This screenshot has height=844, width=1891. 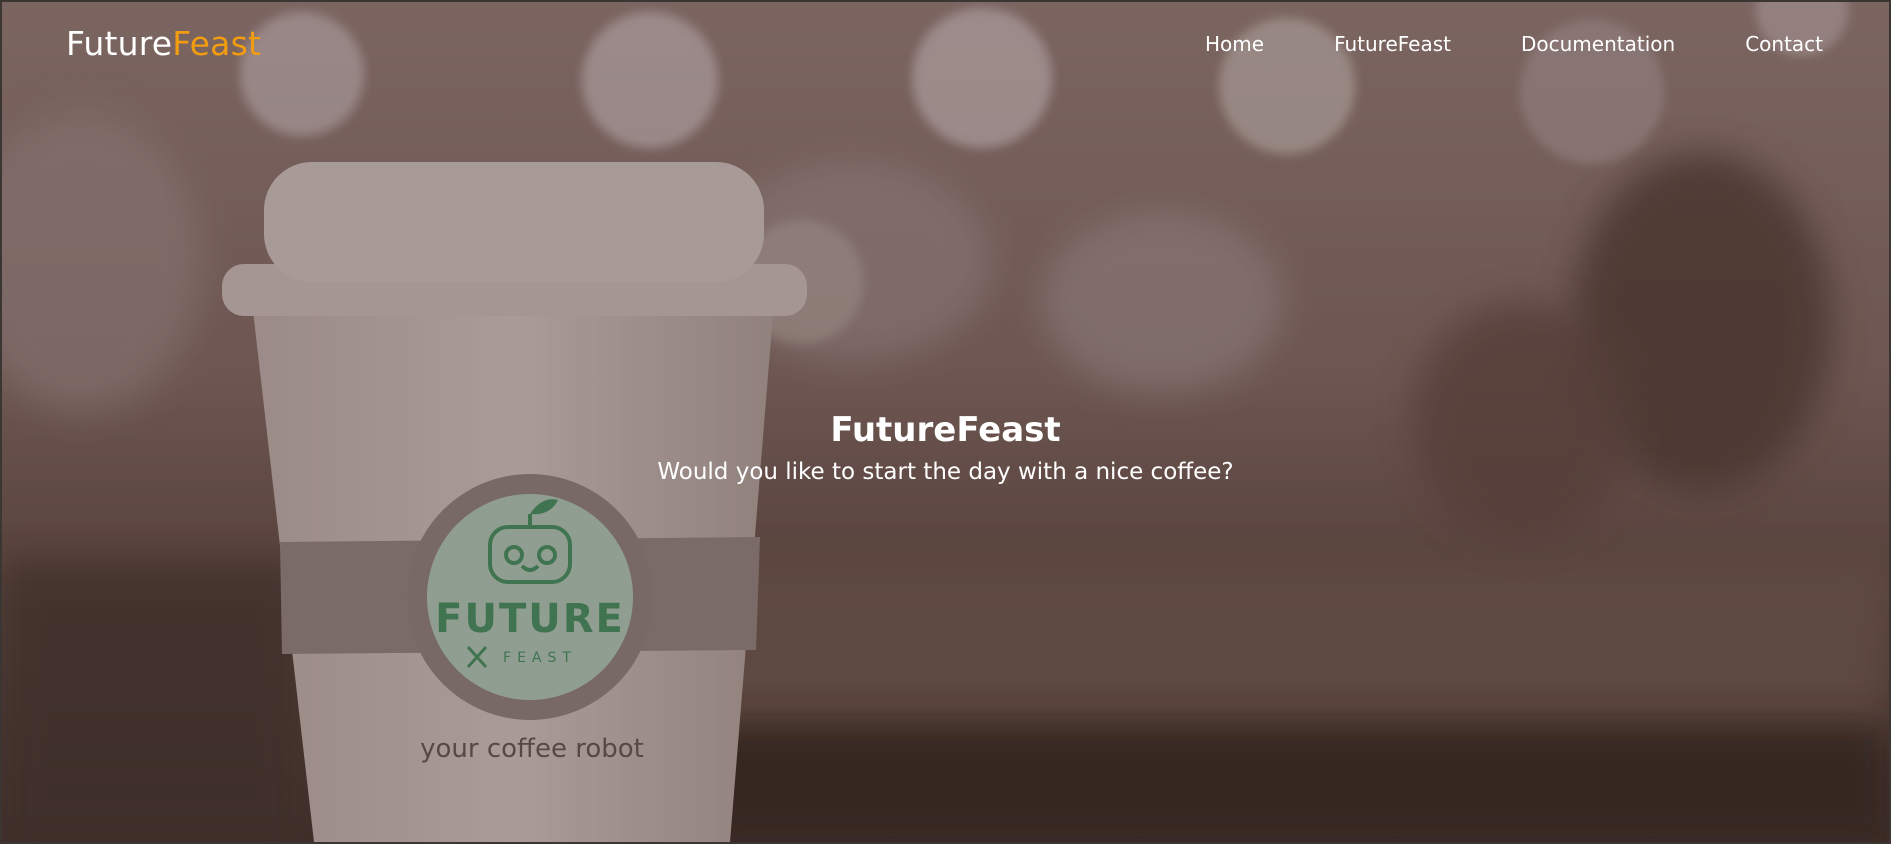 I want to click on nav-documentation-link: Documentation, so click(x=1598, y=44).